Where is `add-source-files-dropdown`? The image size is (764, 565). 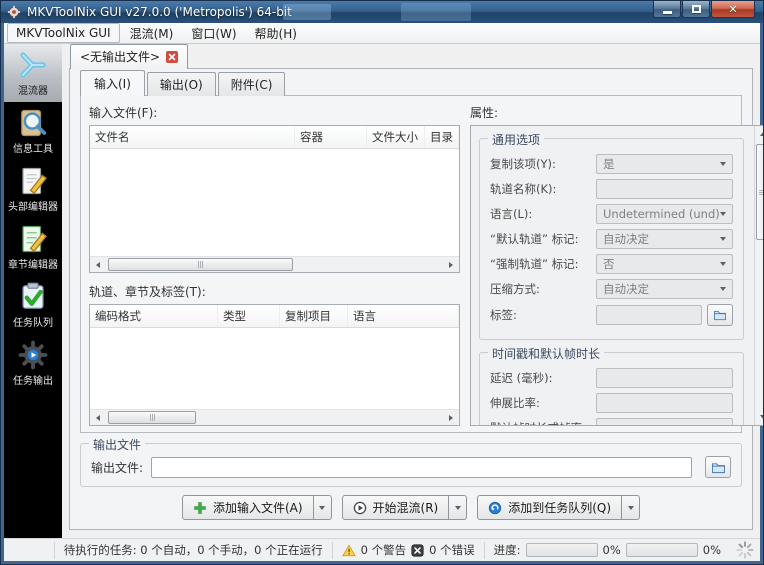 add-source-files-dropdown is located at coordinates (322, 507).